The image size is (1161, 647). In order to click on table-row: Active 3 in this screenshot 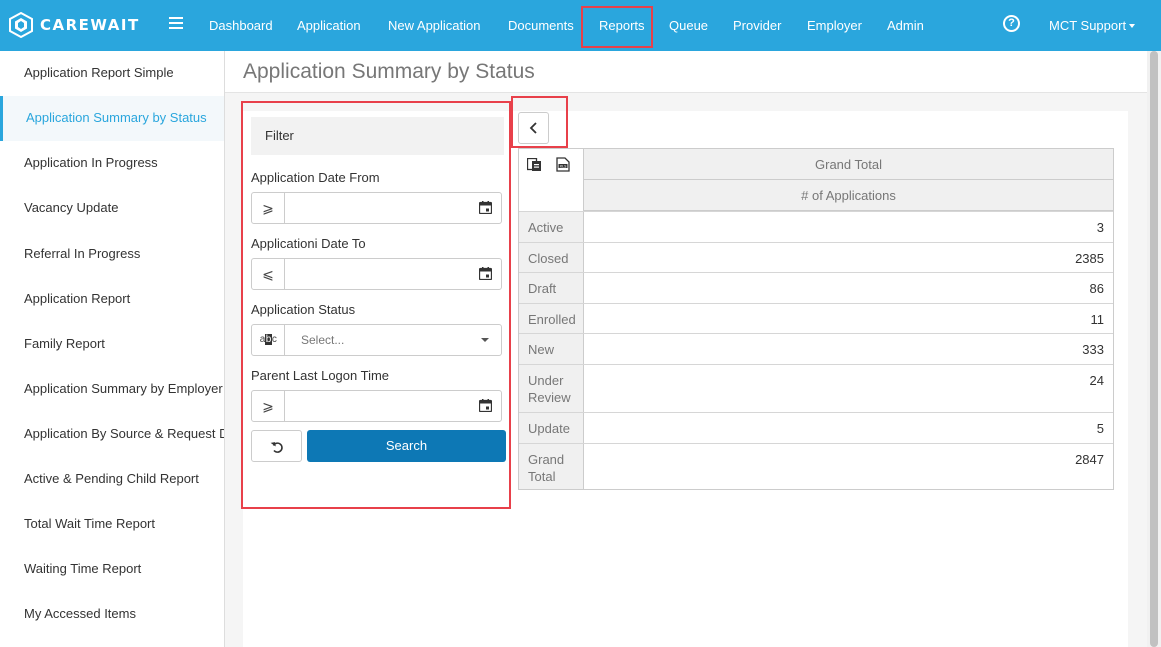, I will do `click(816, 226)`.